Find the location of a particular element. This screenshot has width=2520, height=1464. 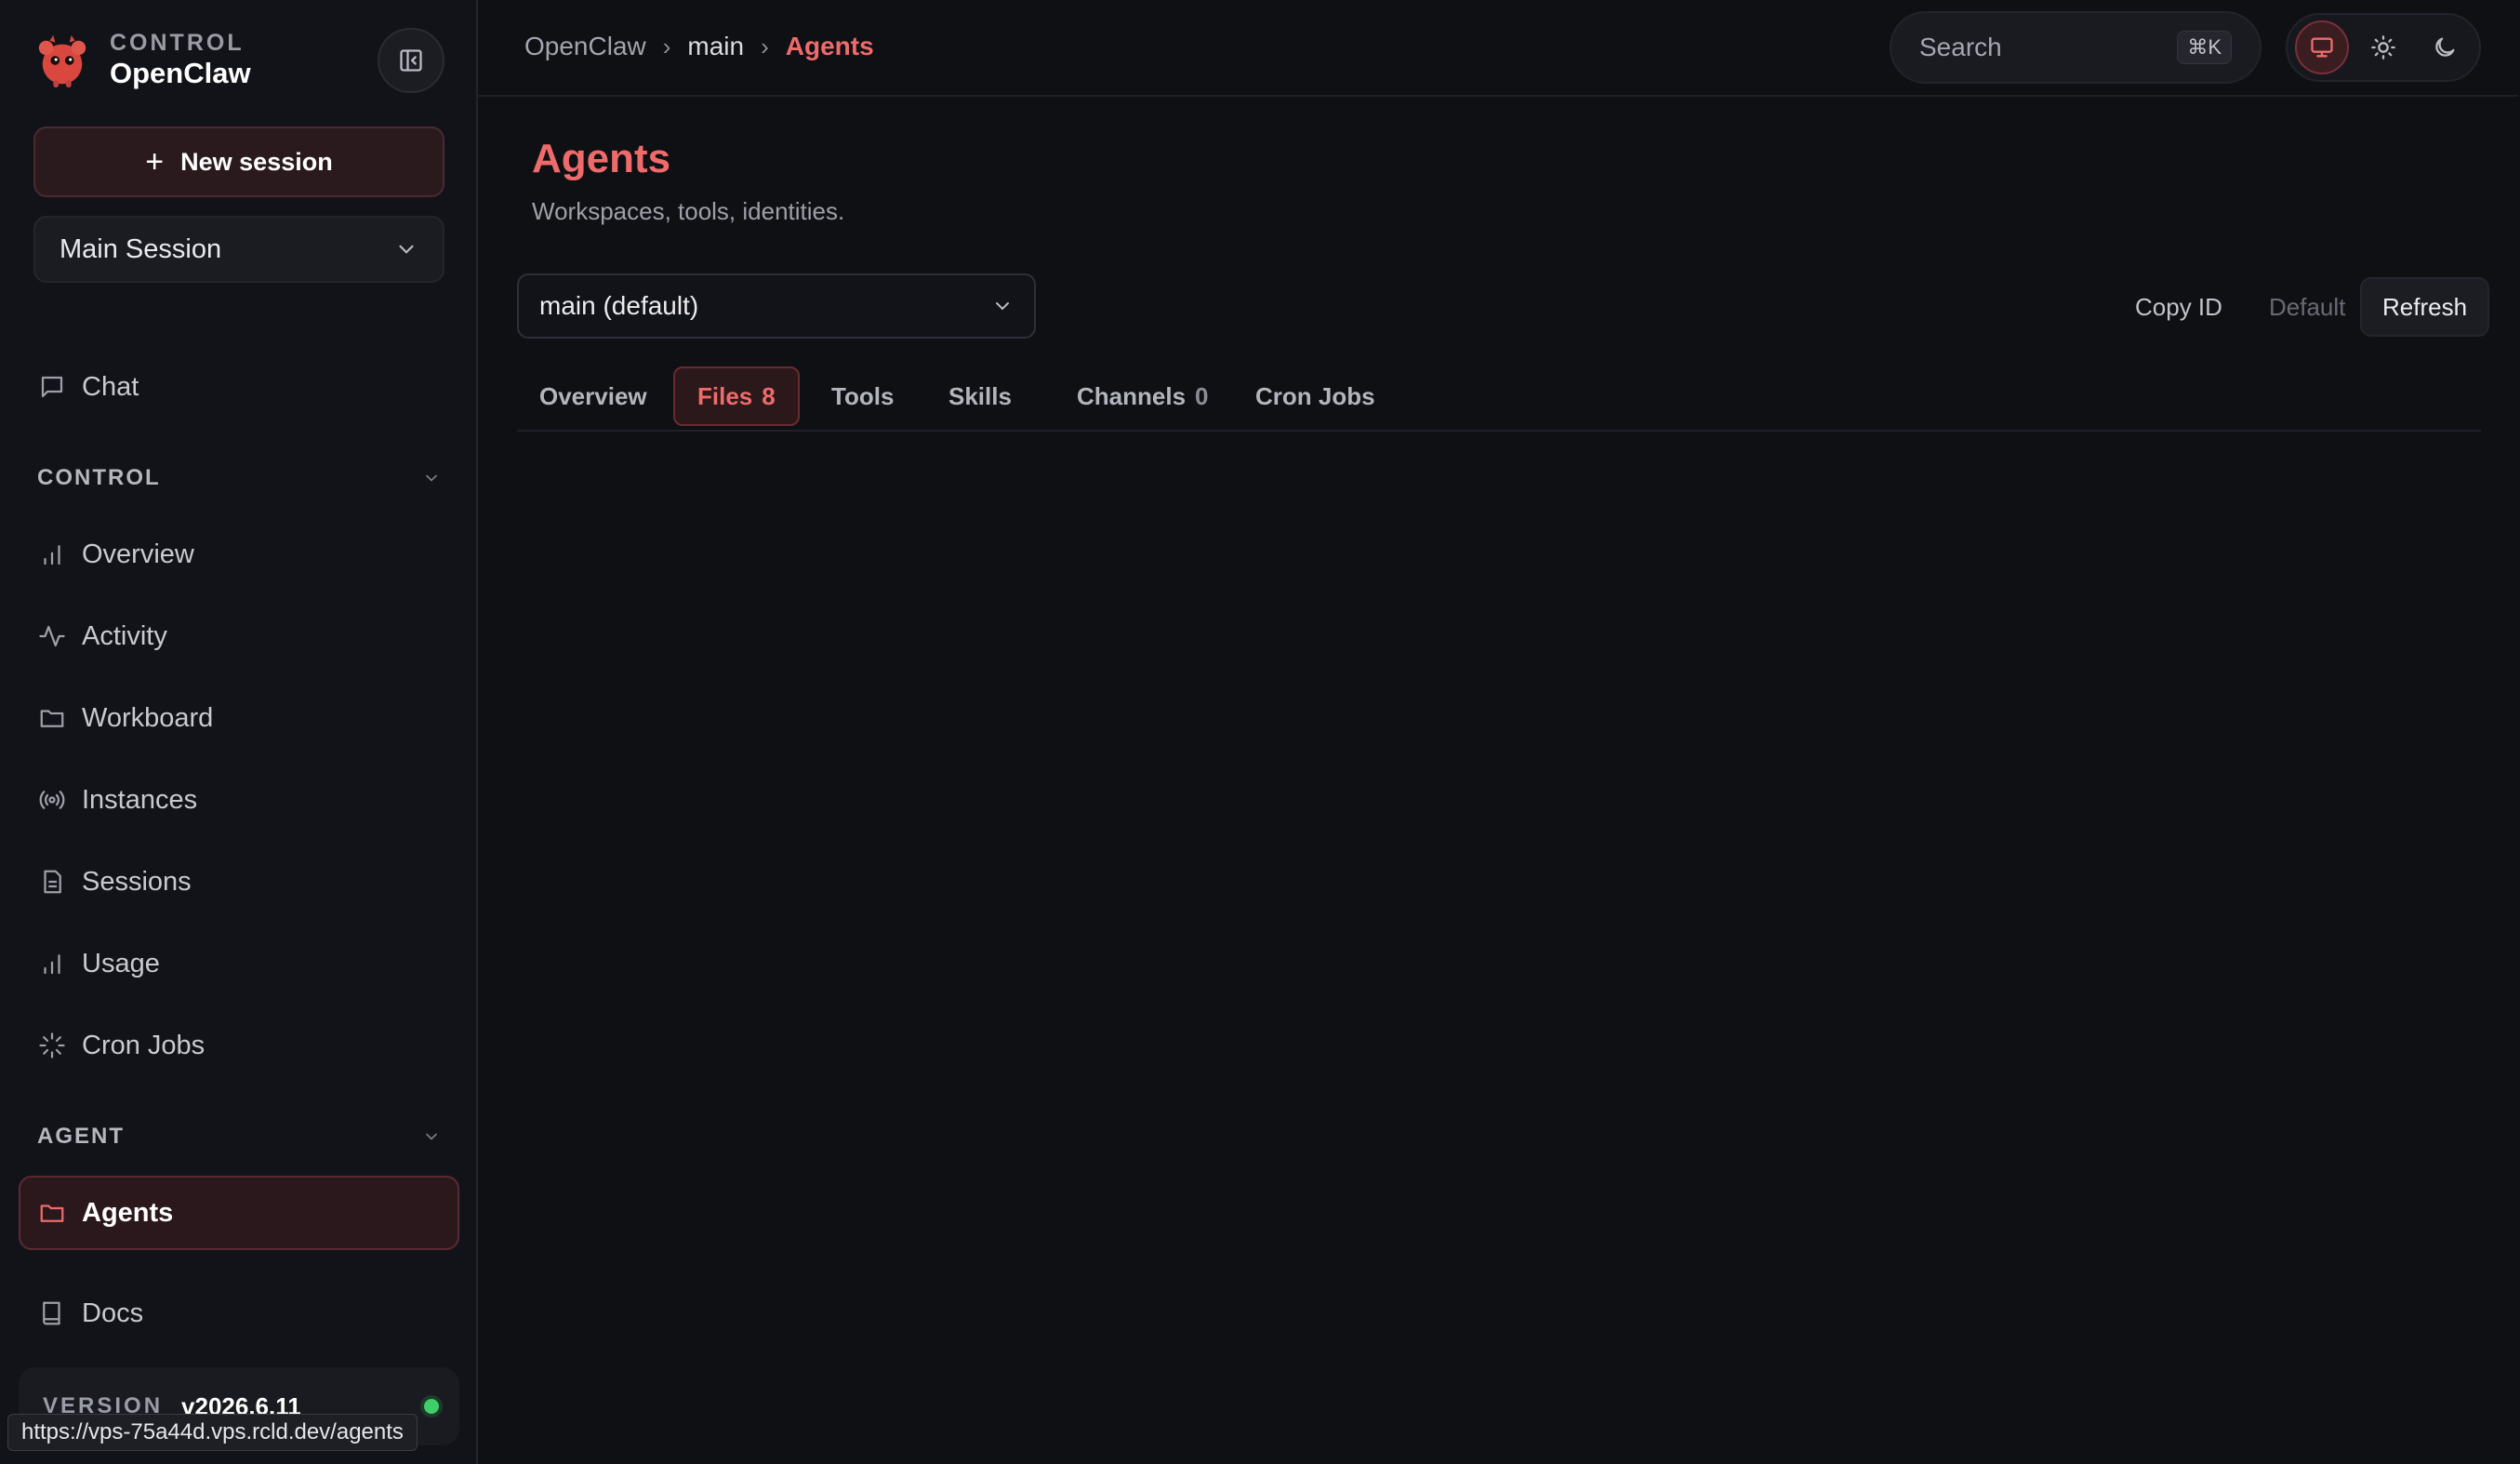

search-input: Search ⌘K is located at coordinates (2075, 47).